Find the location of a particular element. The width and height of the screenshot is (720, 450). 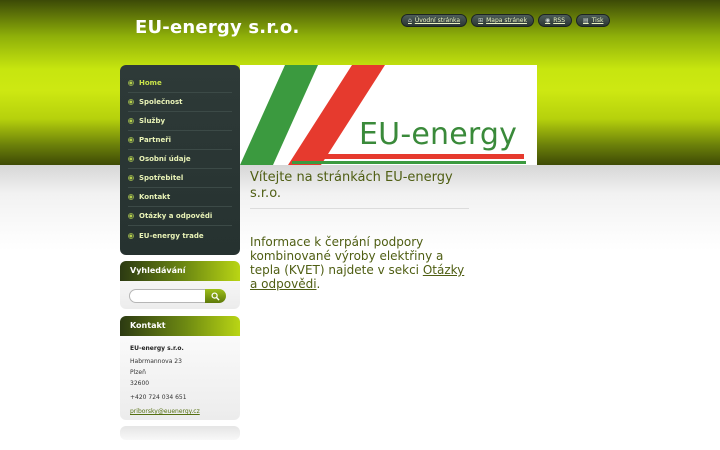

nav-item-otazky: ● Otázky a odpovědi is located at coordinates (180, 216).